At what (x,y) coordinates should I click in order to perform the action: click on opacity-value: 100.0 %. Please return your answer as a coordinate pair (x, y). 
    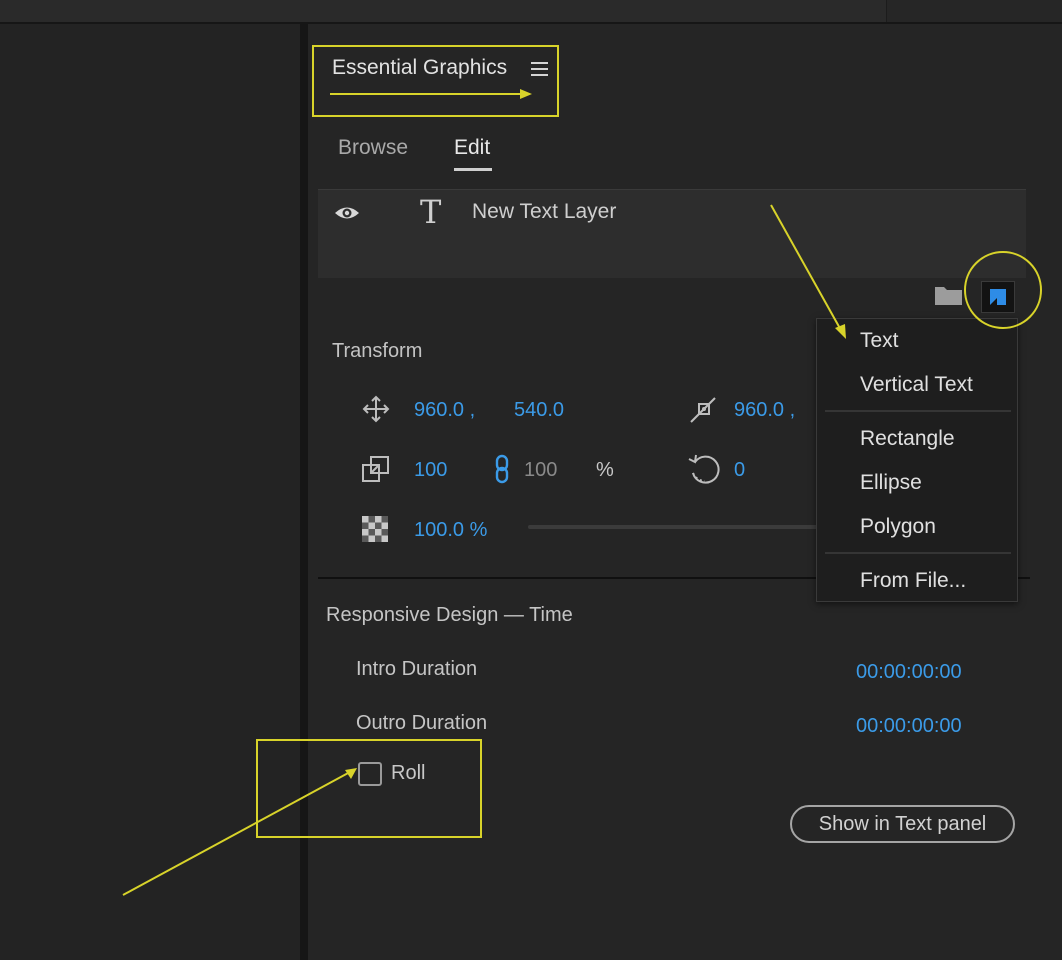
    Looking at the image, I should click on (450, 530).